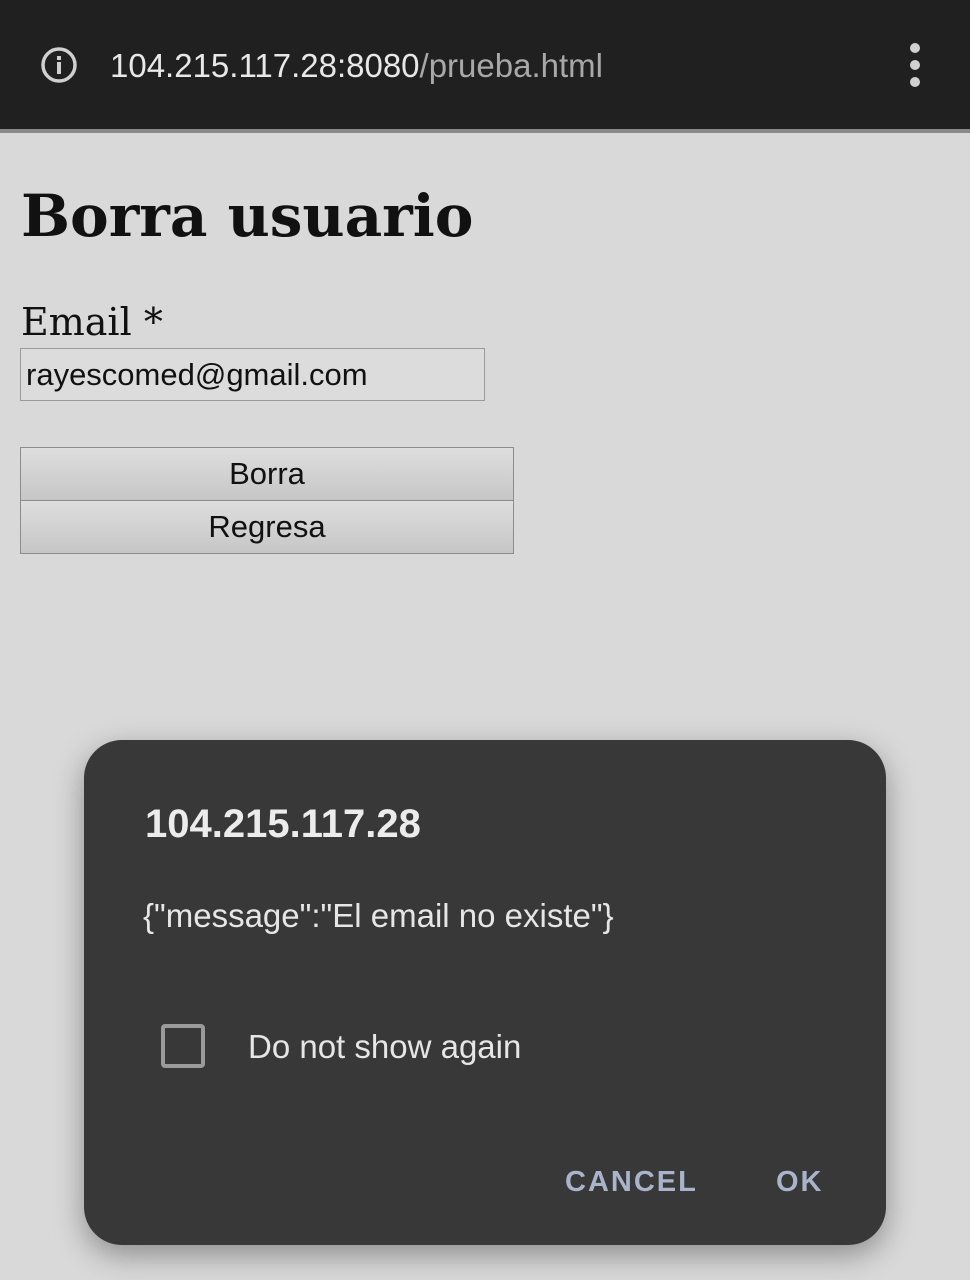 The image size is (970, 1280). Describe the element at coordinates (631, 1182) in the screenshot. I see `cancel-button: CANCEL` at that location.